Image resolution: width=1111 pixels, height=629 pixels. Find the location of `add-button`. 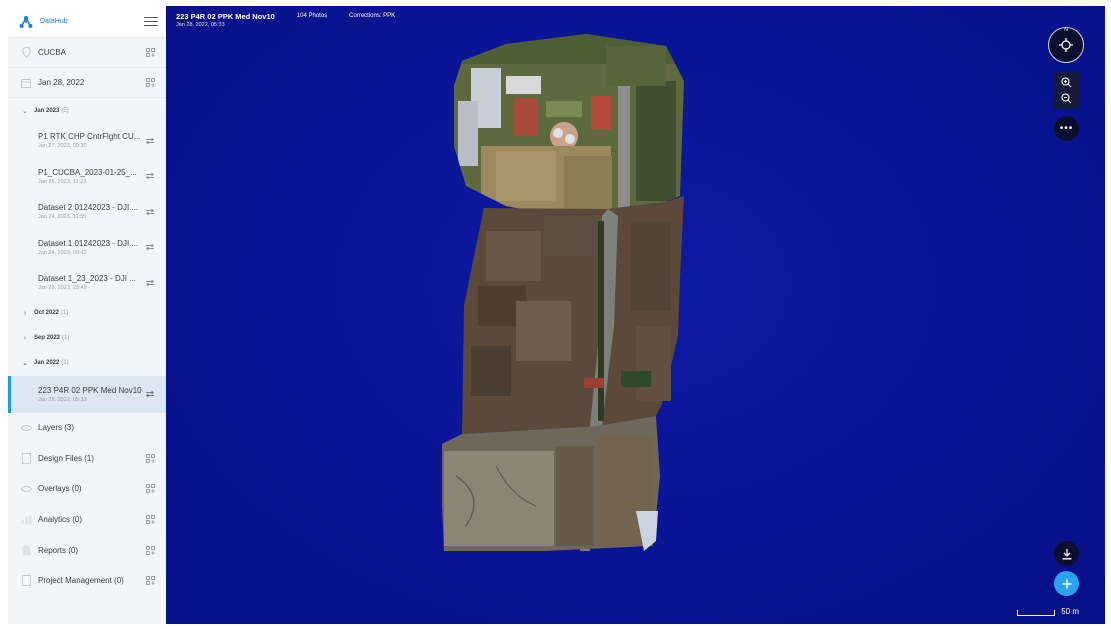

add-button is located at coordinates (1066, 583).